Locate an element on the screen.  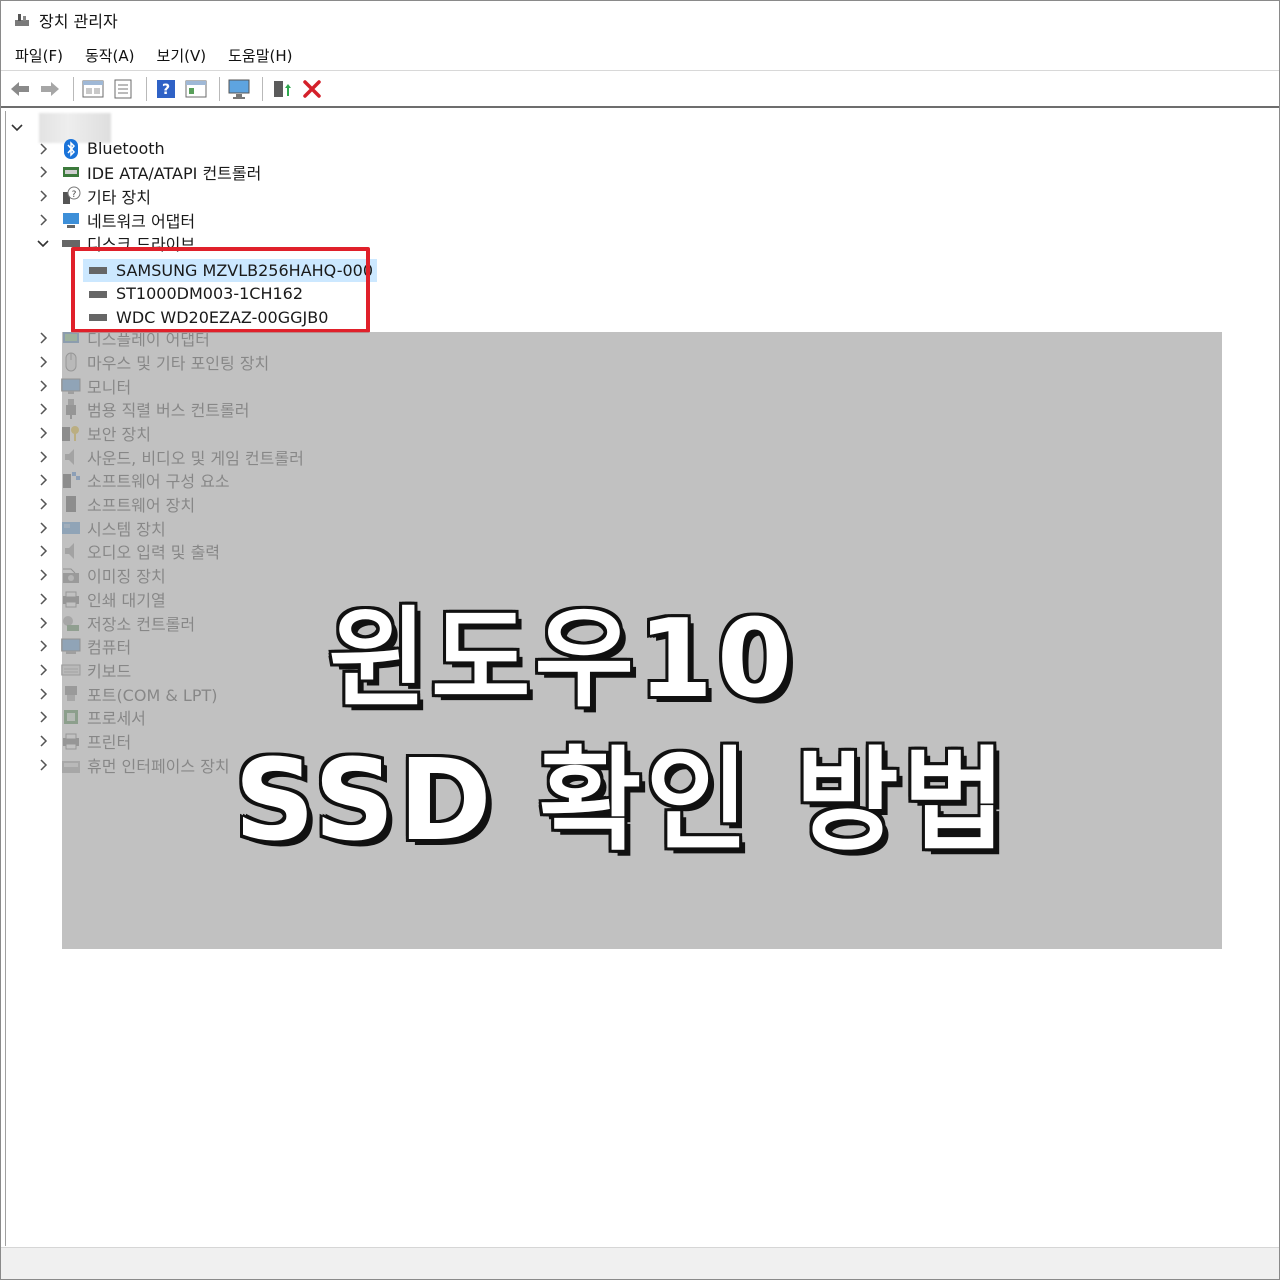
tree-root is located at coordinates (60, 128).